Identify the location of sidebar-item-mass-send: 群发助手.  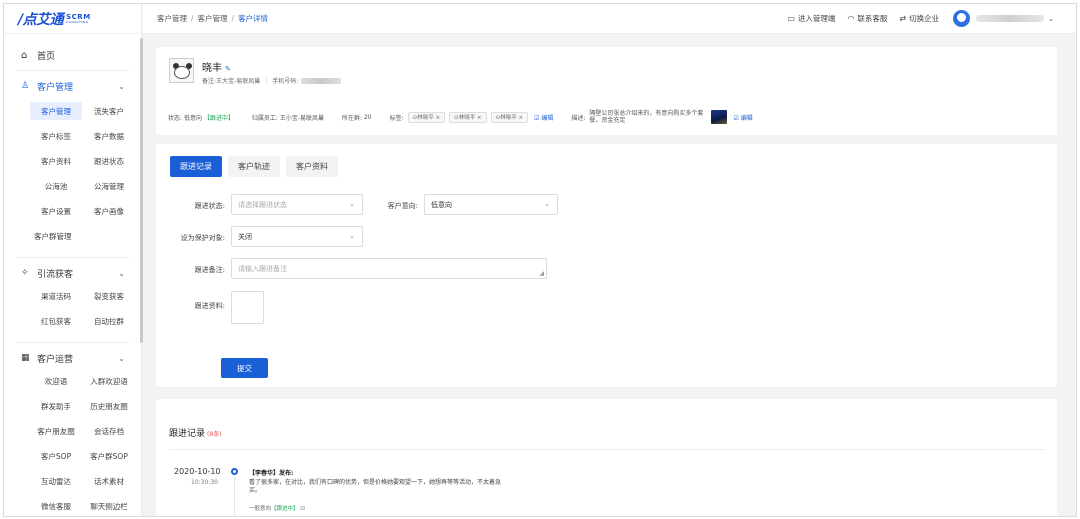
(56, 406).